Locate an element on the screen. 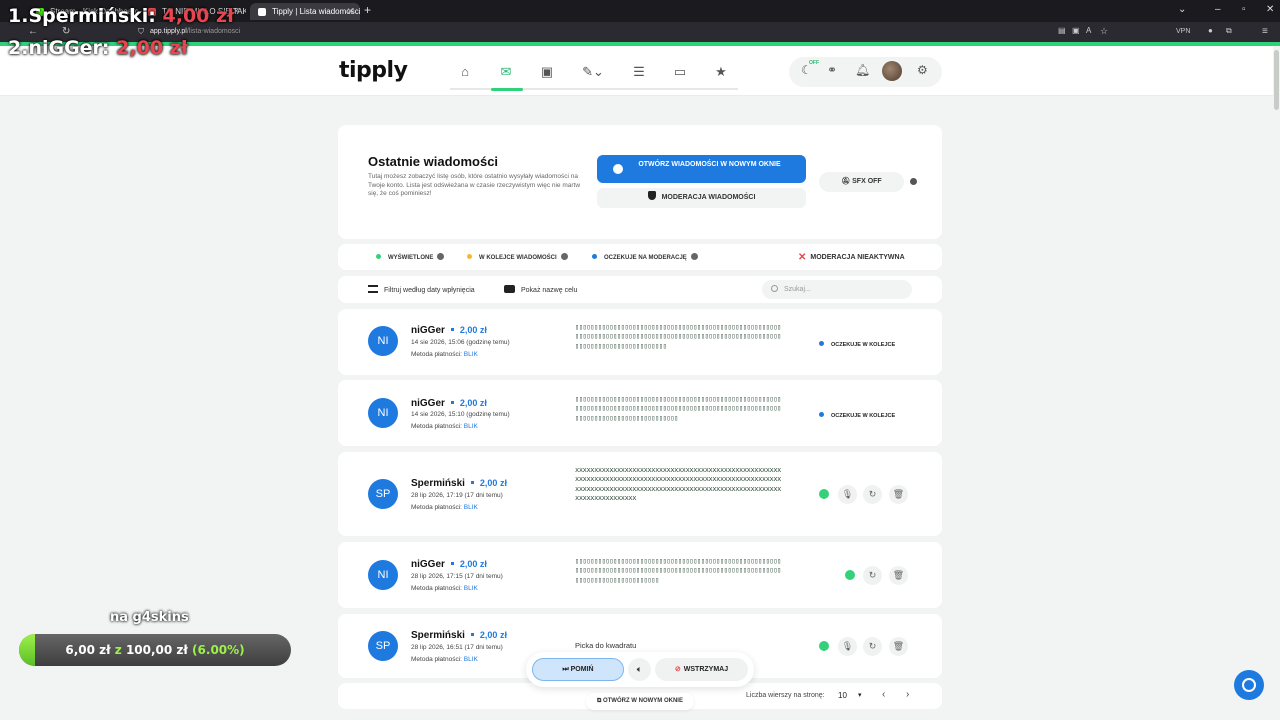  tab-list-icon: ⌄ is located at coordinates (1182, 9).